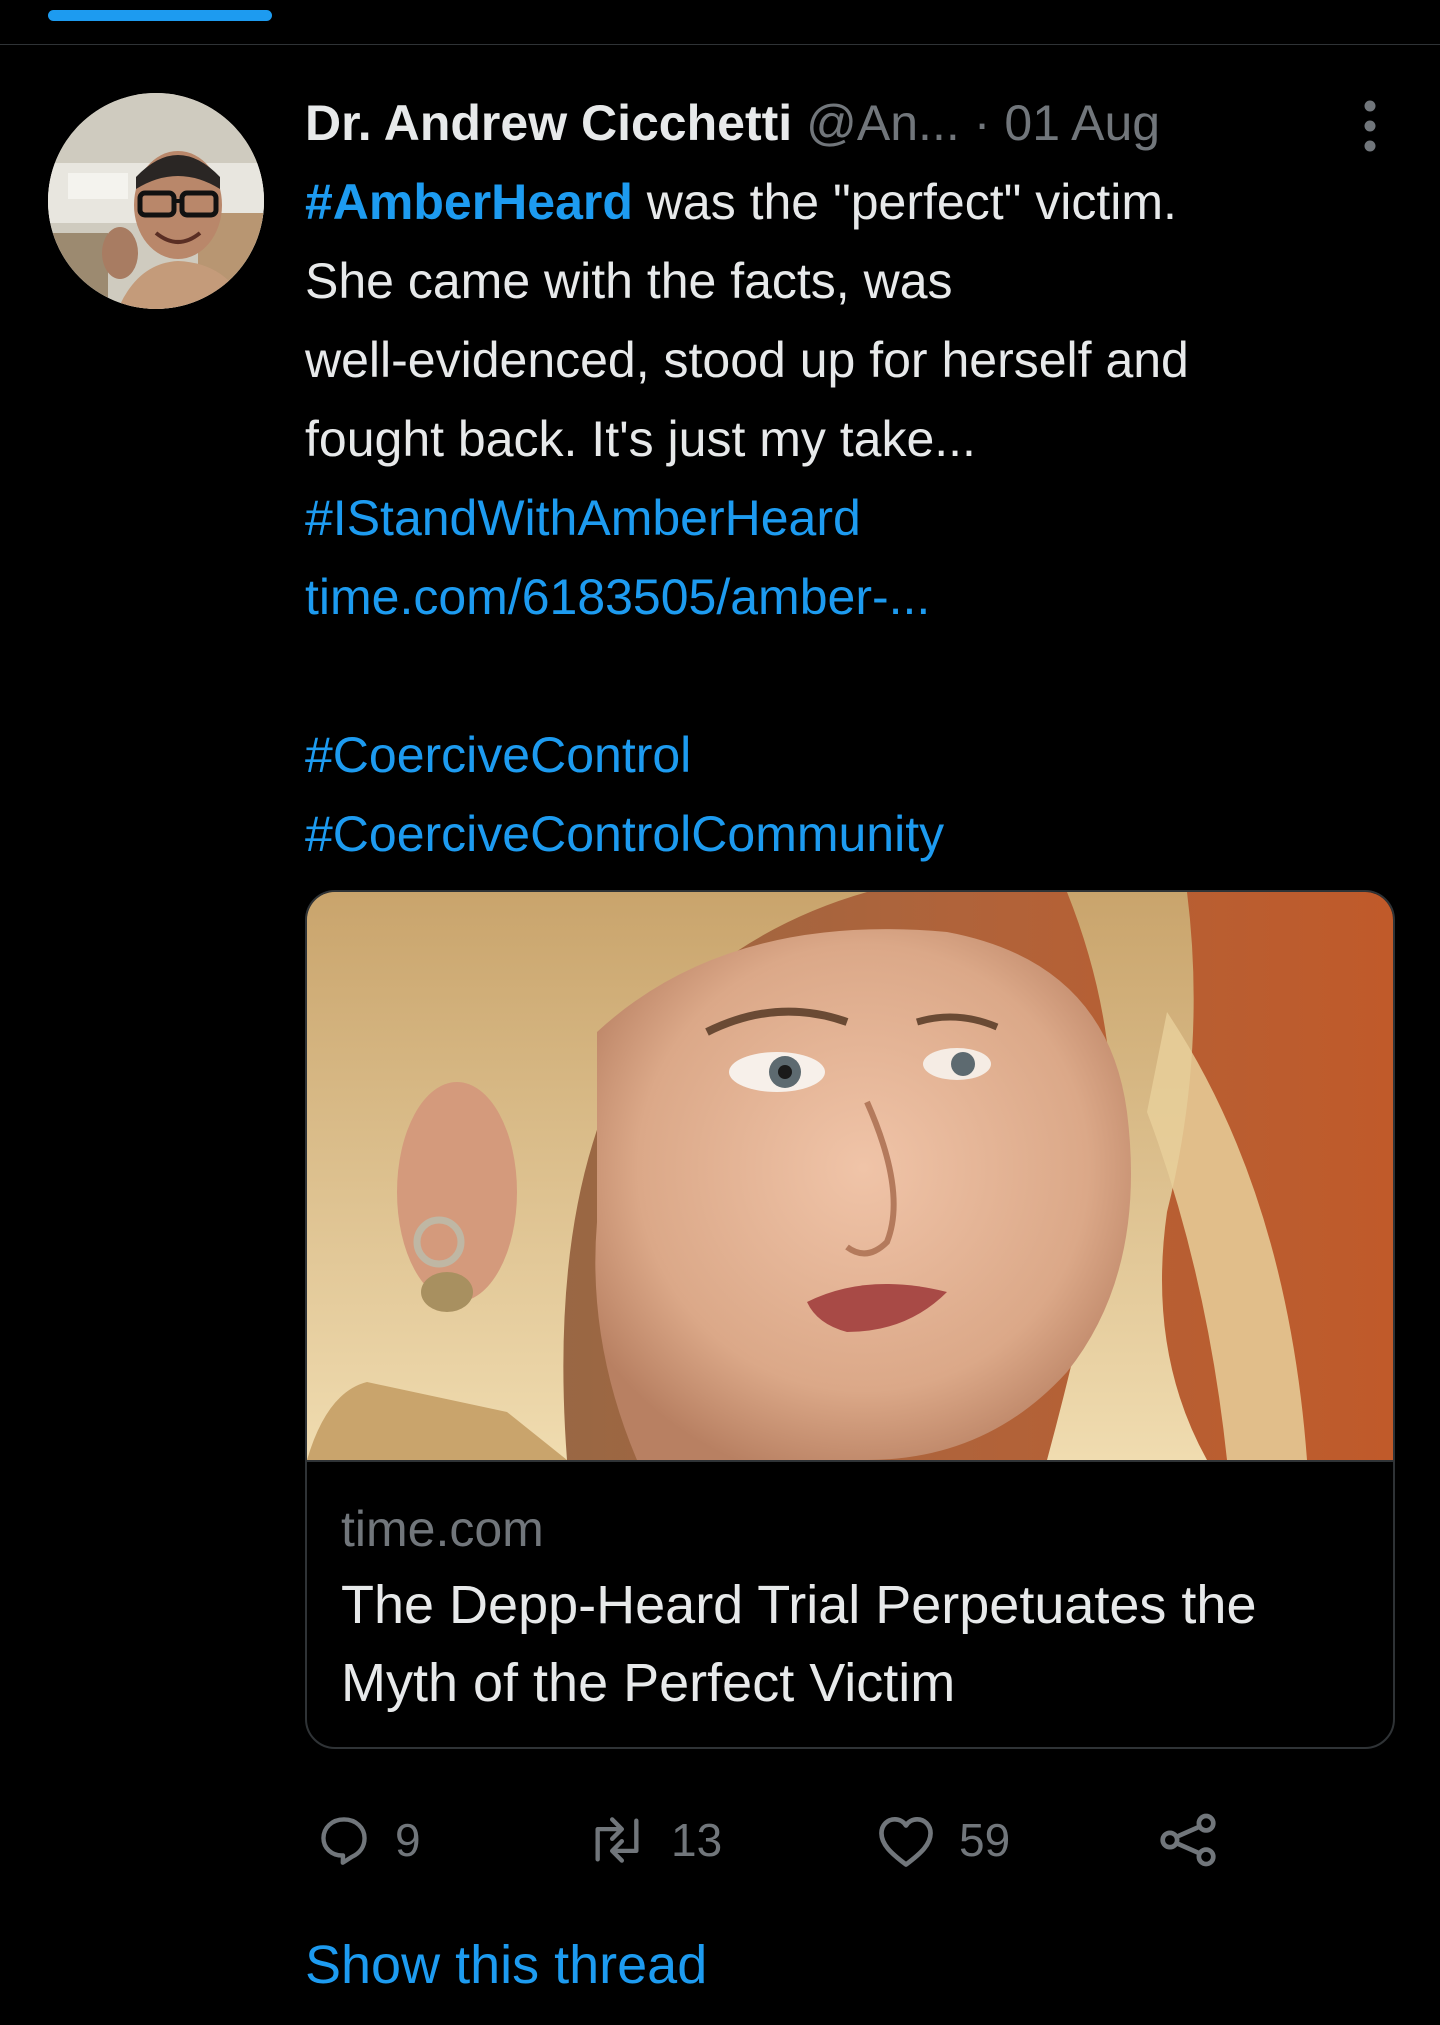  I want to click on reply-button: 9, so click(368, 1840).